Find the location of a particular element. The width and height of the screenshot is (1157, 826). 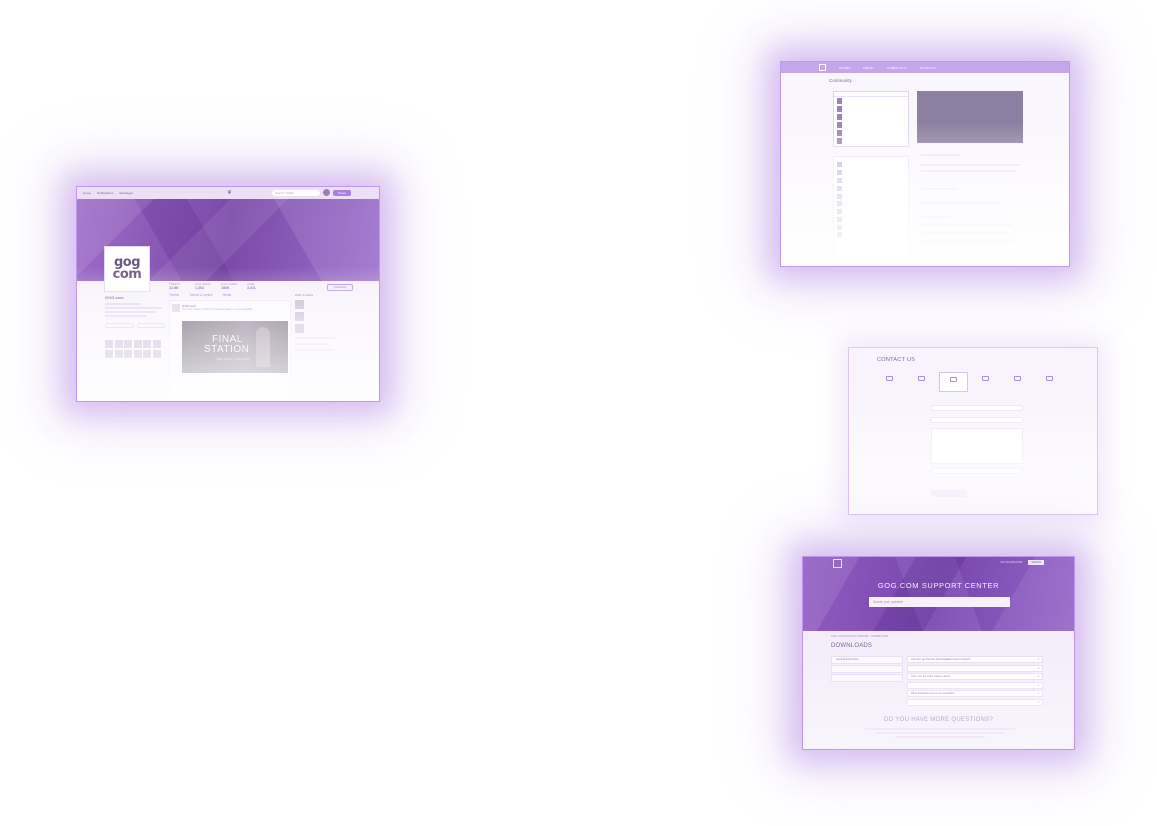

timeline-tabs: Tweets Tweets & replies Media is located at coordinates (200, 295).